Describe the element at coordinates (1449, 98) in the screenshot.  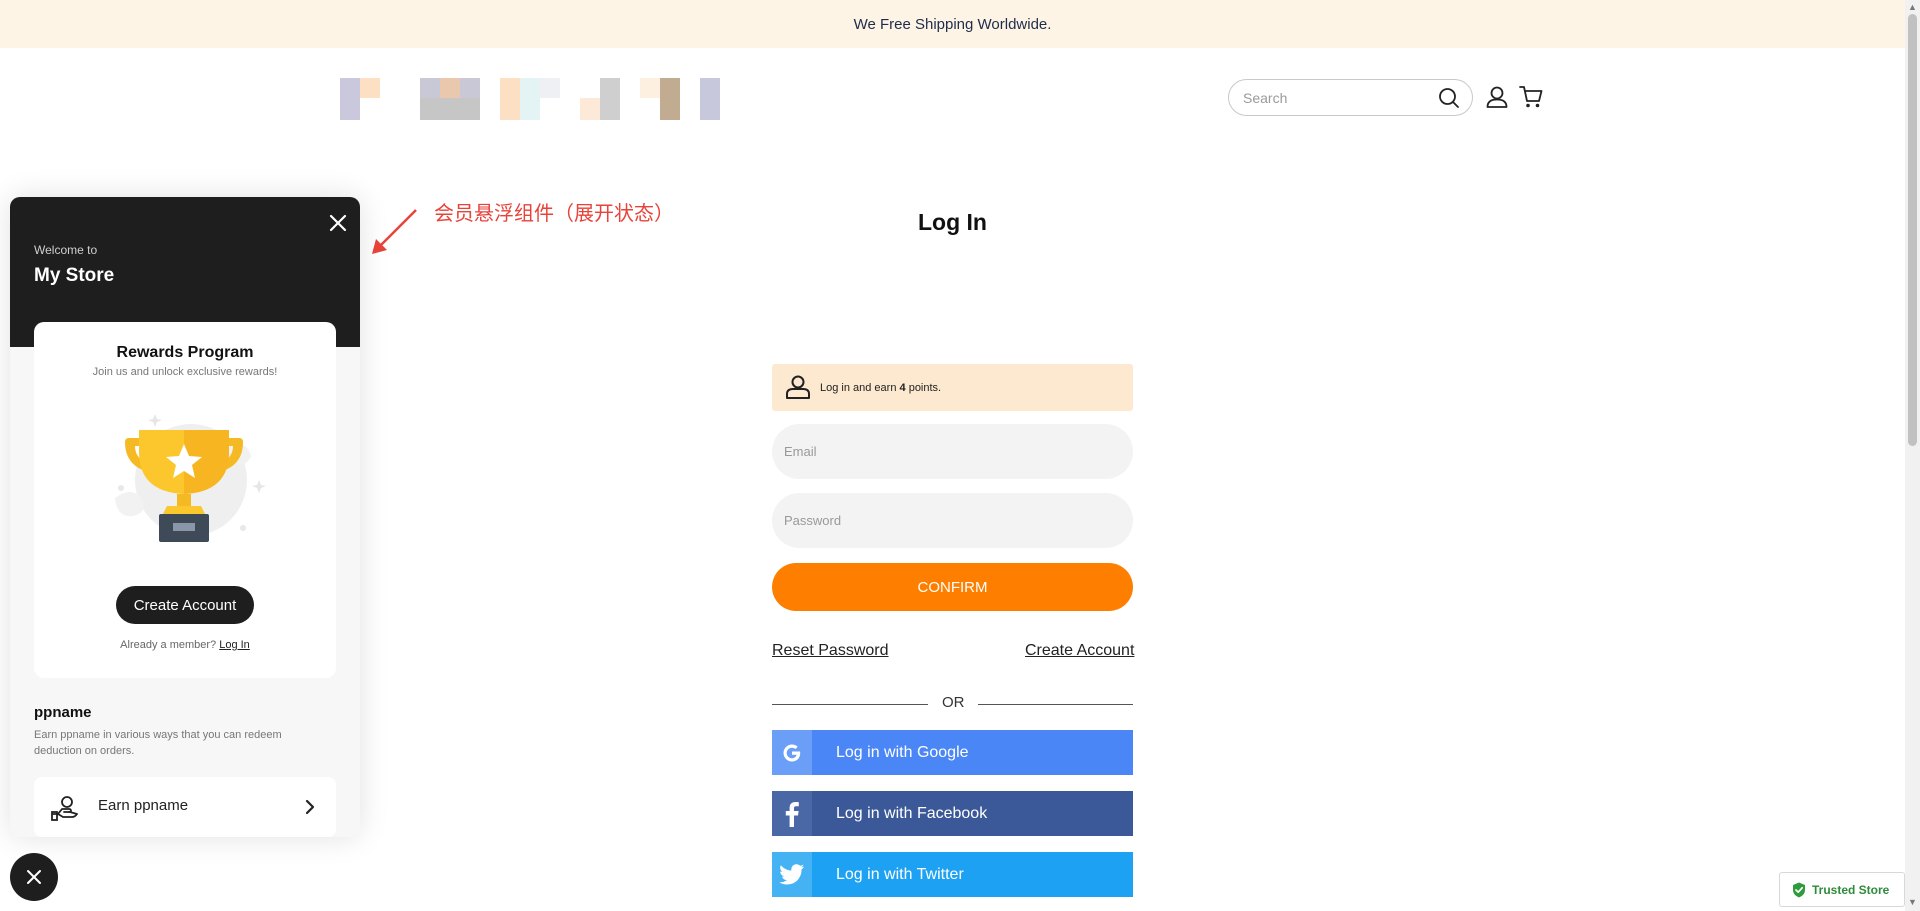
I see `search-icon` at that location.